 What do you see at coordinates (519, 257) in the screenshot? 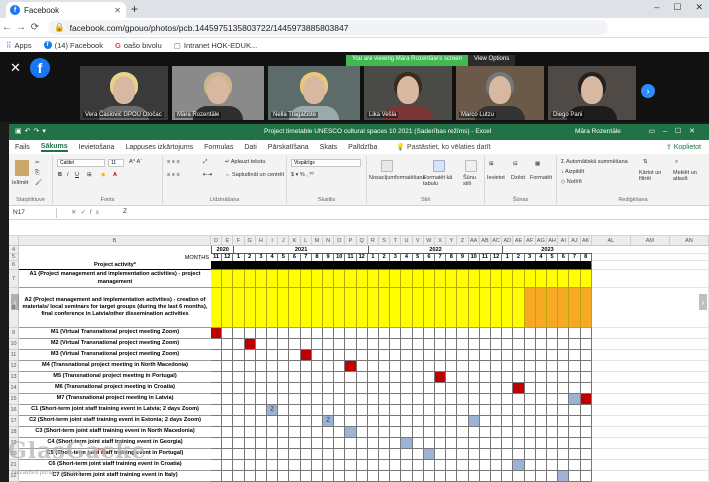
I see `month-cell: 2` at bounding box center [519, 257].